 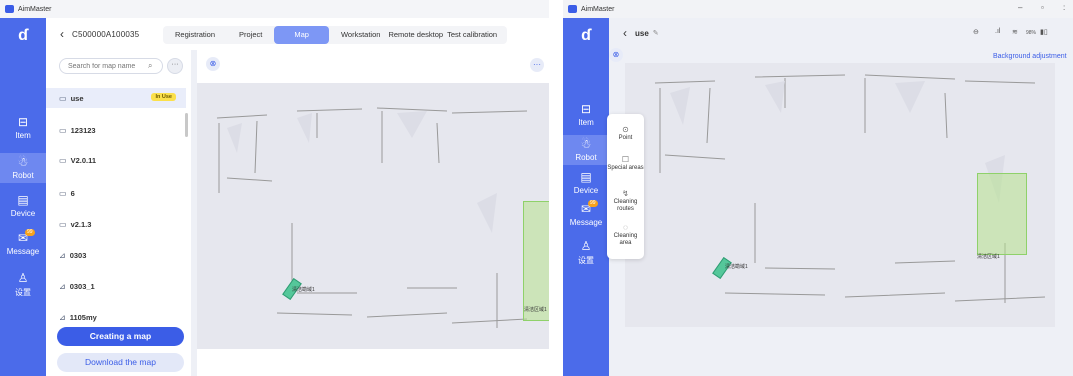 I want to click on map-list-item: ▭ v2.1.3, so click(x=116, y=224).